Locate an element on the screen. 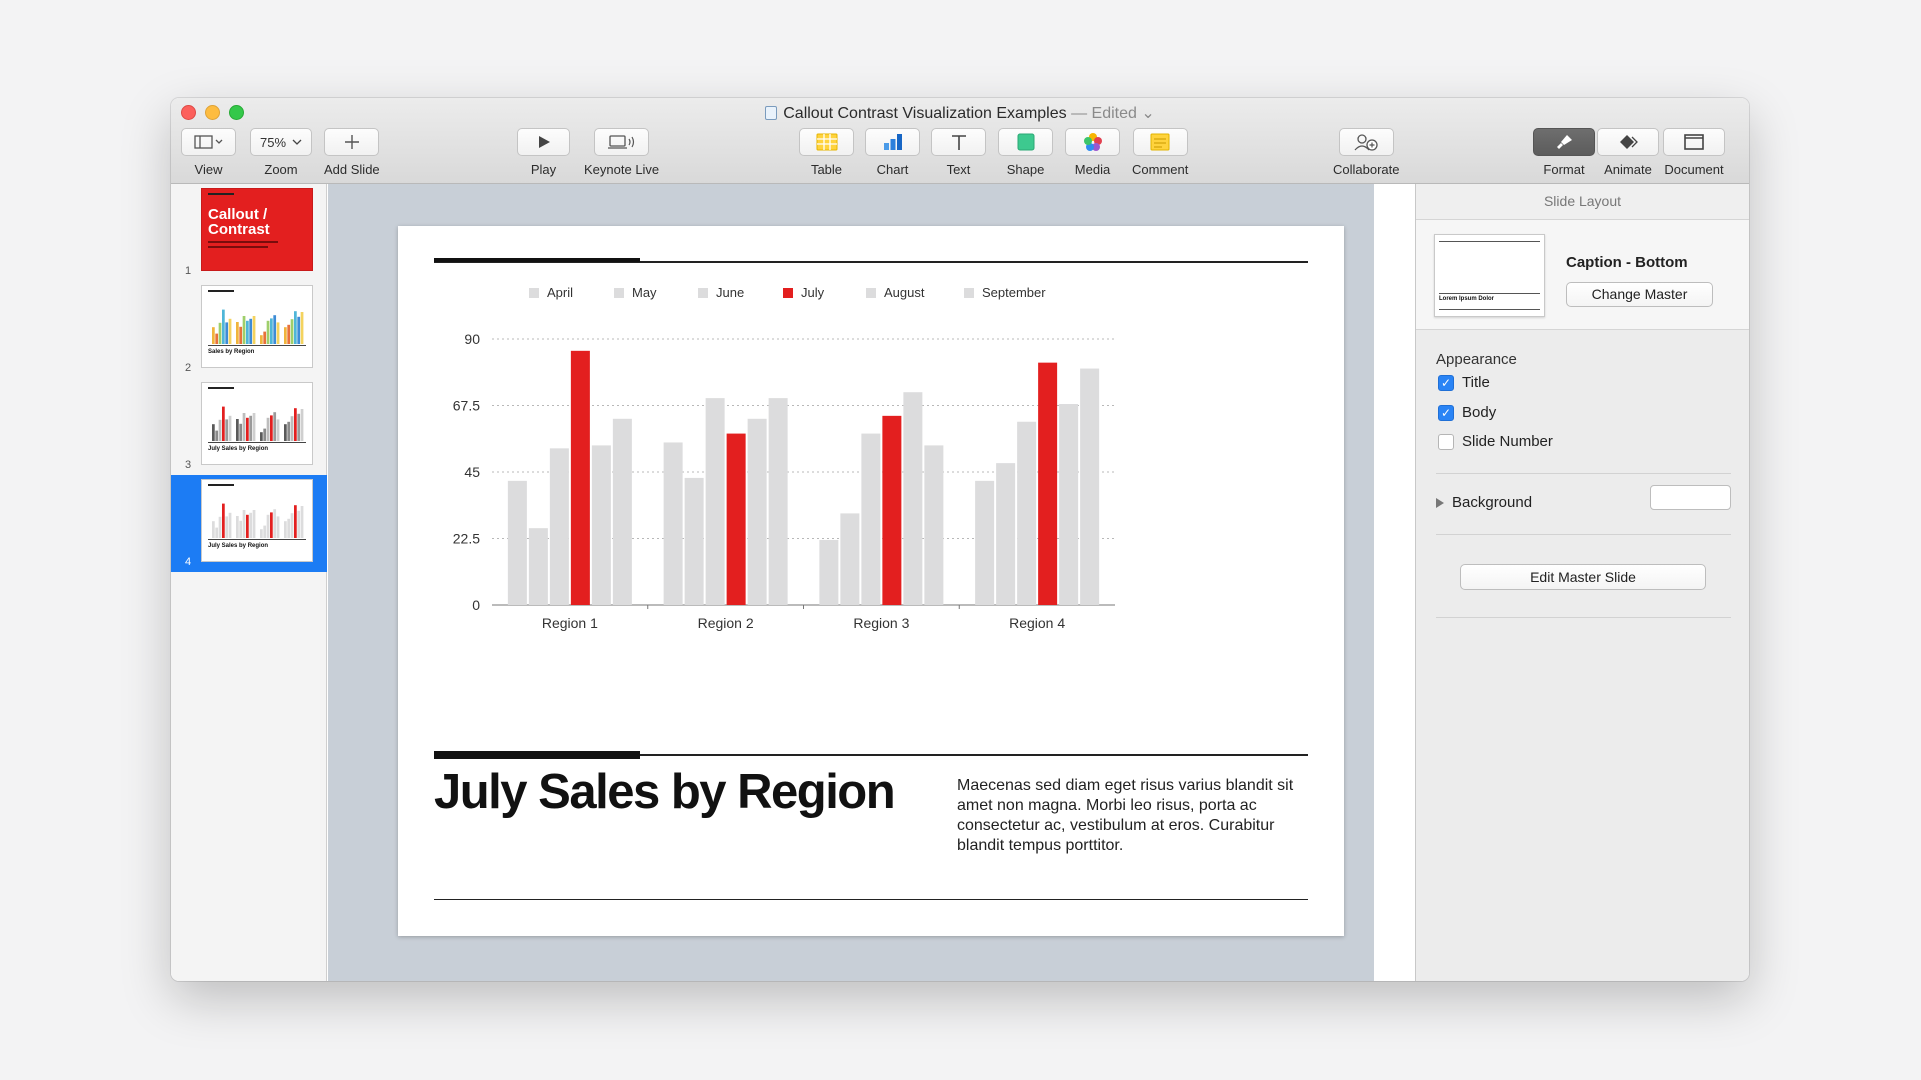 Image resolution: width=1921 pixels, height=1080 pixels. table-label: Table is located at coordinates (826, 169).